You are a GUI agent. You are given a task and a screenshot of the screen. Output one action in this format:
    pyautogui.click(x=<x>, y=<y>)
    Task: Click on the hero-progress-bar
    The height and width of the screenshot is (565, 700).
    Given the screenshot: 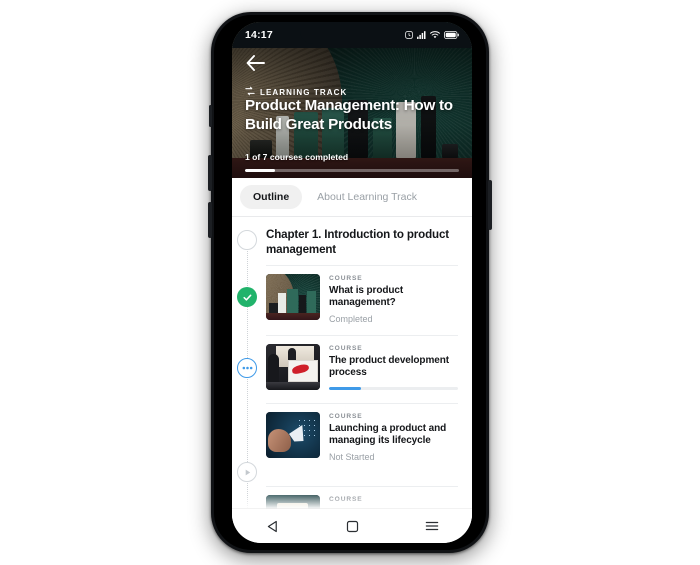 What is the action you would take?
    pyautogui.click(x=352, y=170)
    